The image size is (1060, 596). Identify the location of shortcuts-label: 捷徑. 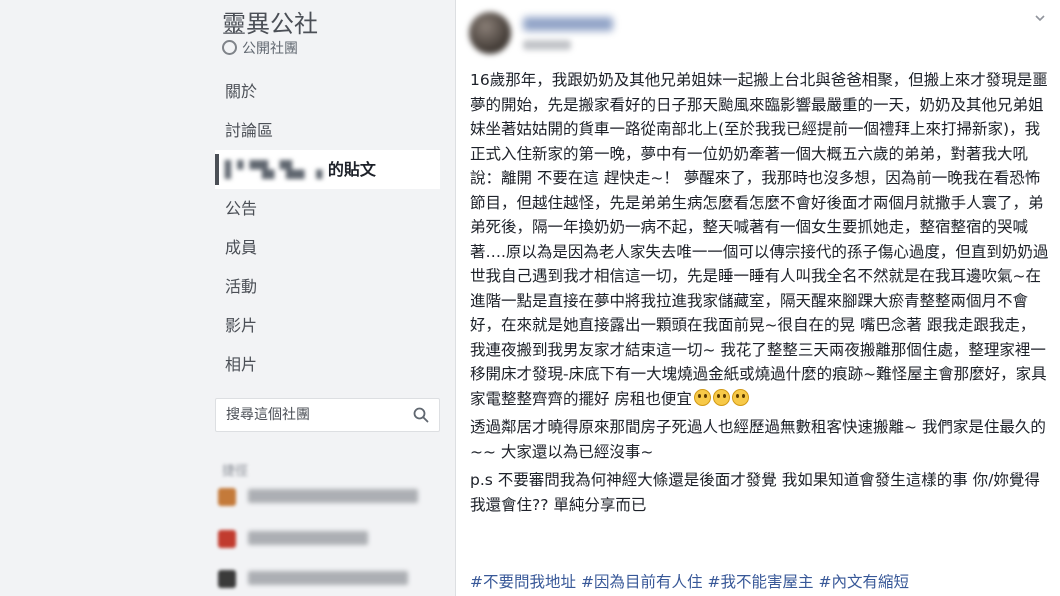
(235, 471).